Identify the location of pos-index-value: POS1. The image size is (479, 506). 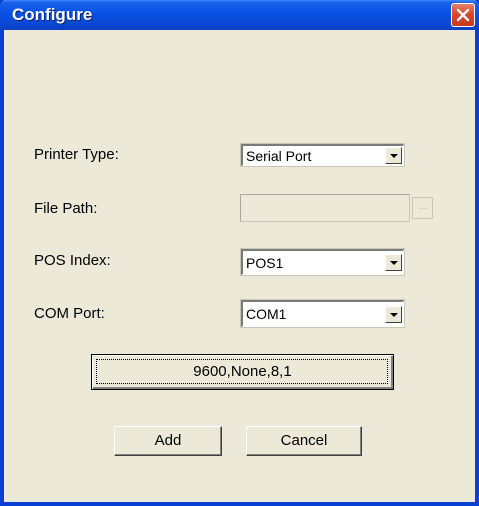
(265, 263).